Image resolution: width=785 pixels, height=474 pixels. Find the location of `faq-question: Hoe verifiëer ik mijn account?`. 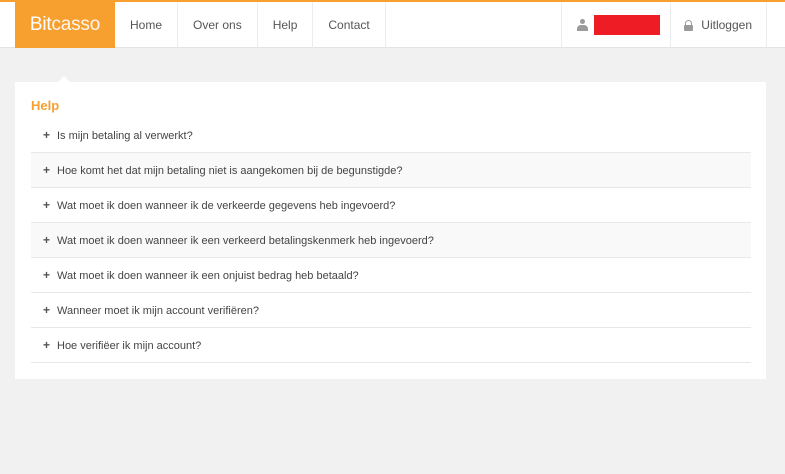

faq-question: Hoe verifiëer ik mijn account? is located at coordinates (129, 346).